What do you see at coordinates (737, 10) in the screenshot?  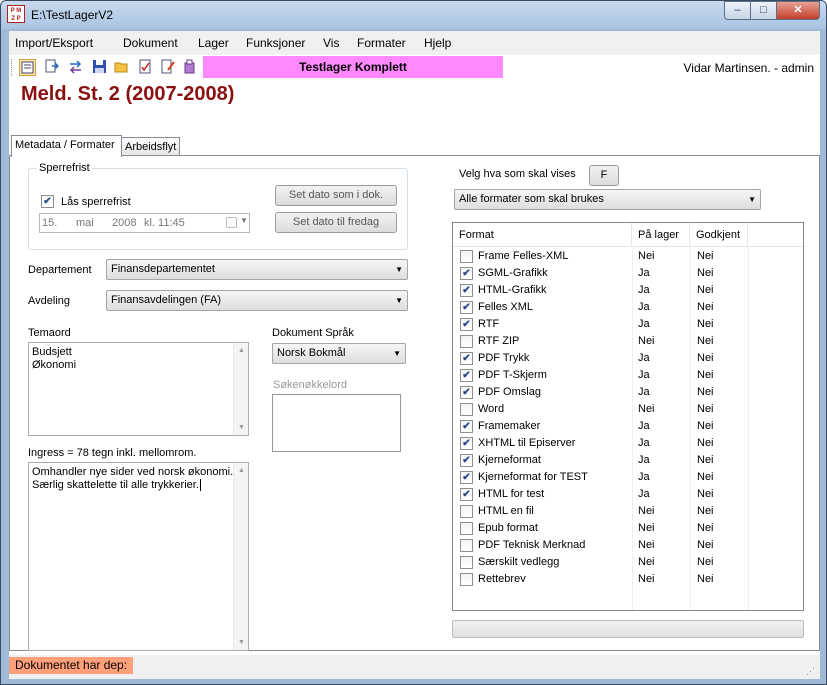 I see `minimize-button: –` at bounding box center [737, 10].